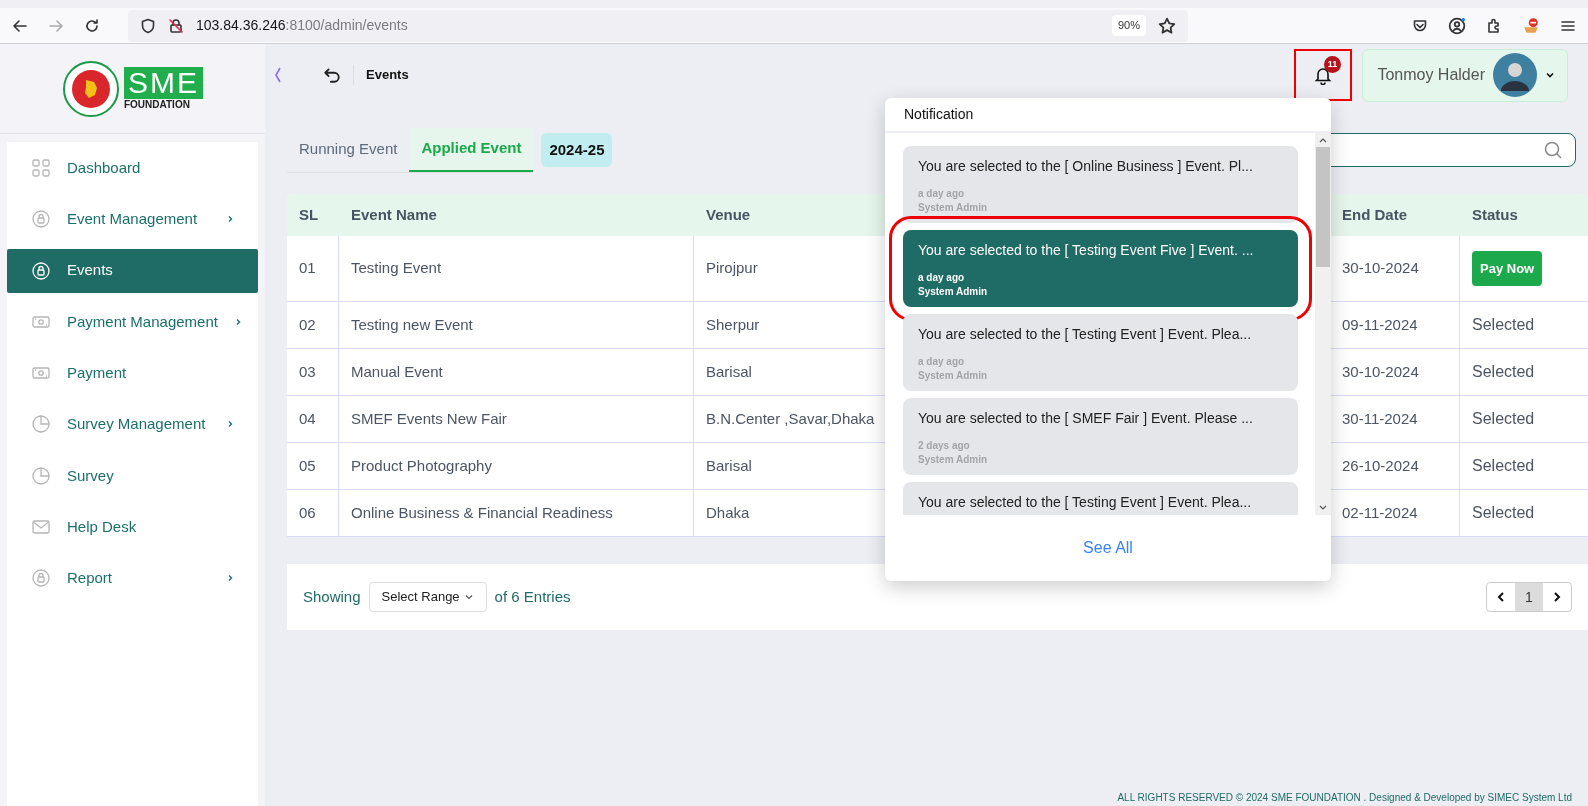  I want to click on table-cell-text: 04, so click(307, 418).